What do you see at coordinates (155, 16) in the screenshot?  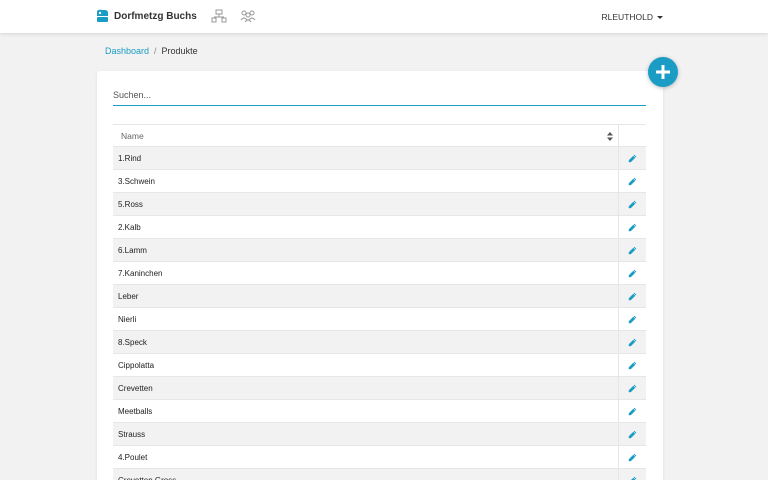 I see `brand-name: Dorfmetzg Buchs` at bounding box center [155, 16].